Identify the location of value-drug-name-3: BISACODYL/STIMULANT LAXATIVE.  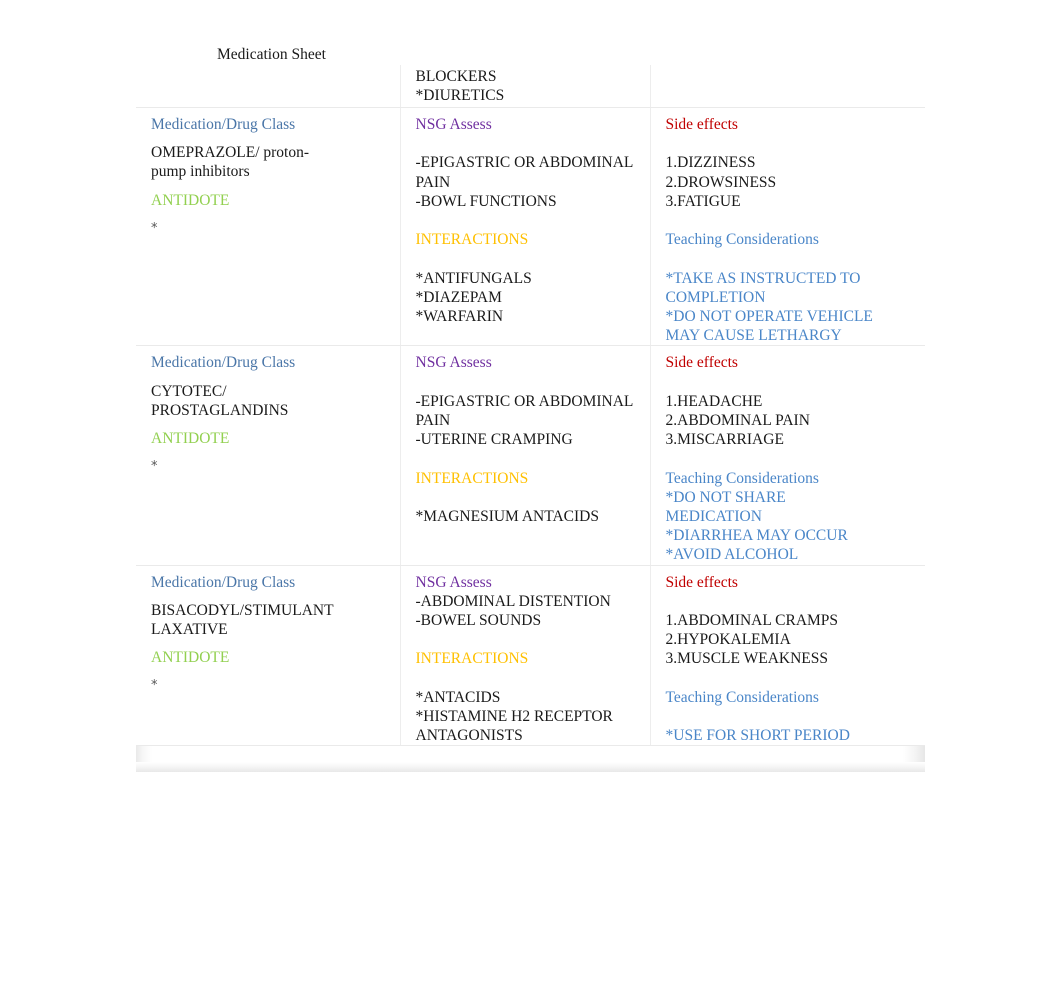
(242, 619).